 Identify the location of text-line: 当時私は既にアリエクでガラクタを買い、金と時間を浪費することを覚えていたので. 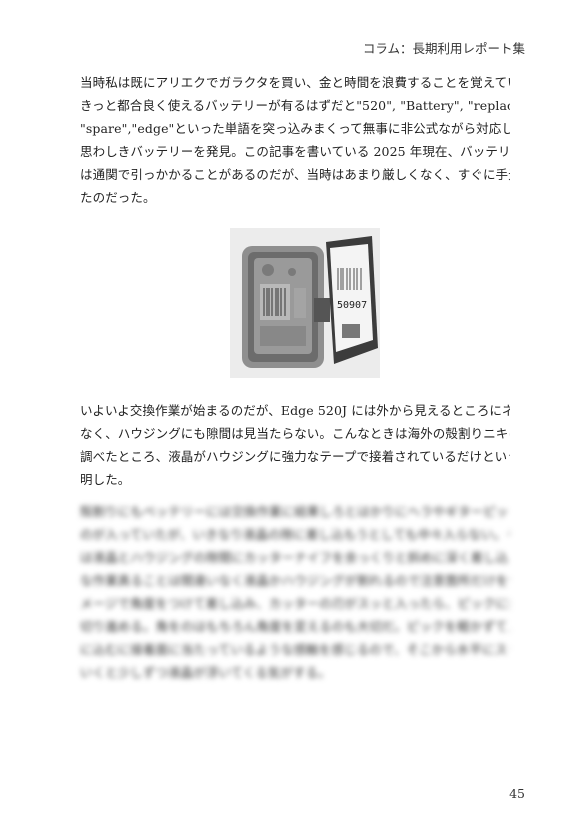
(295, 82).